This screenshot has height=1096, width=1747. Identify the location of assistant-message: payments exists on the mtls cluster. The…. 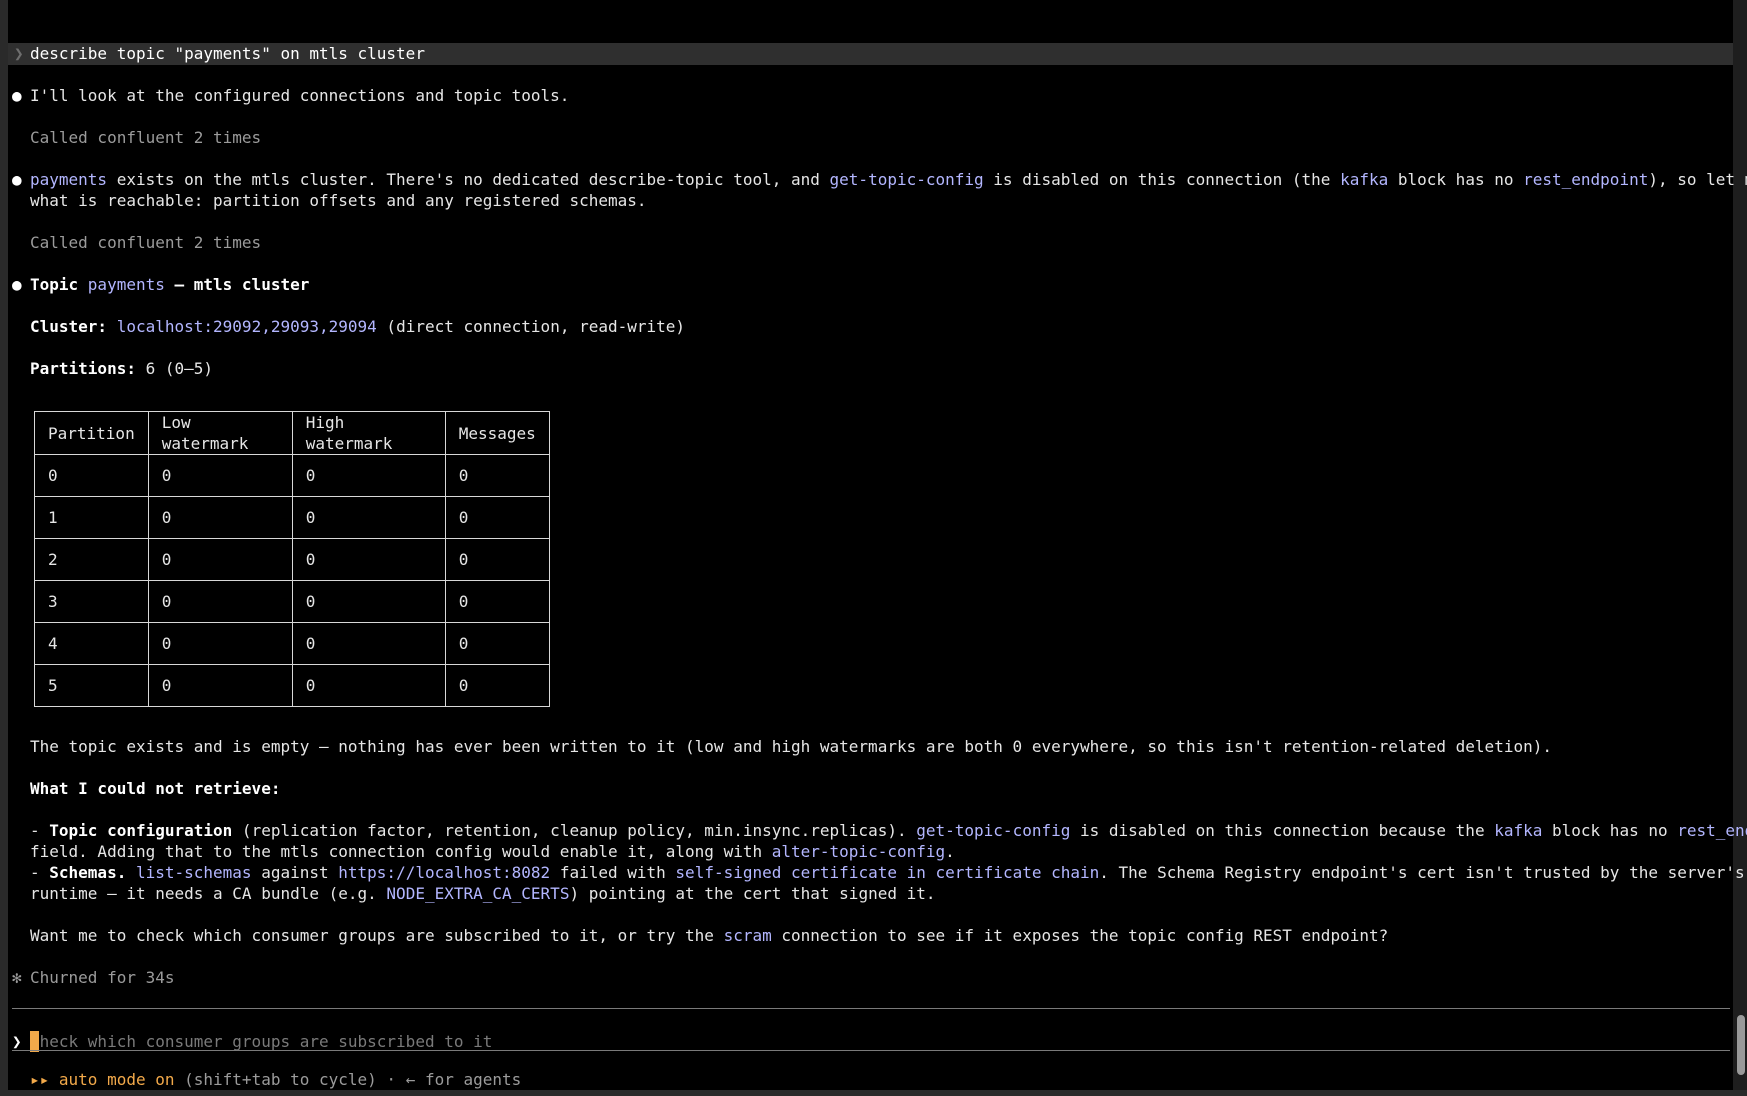
(888, 179).